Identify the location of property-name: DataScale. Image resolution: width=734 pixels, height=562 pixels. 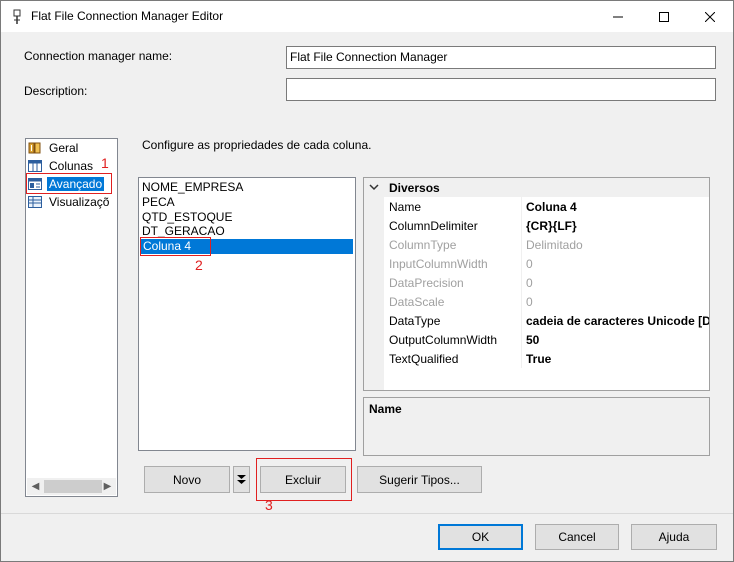
(417, 302).